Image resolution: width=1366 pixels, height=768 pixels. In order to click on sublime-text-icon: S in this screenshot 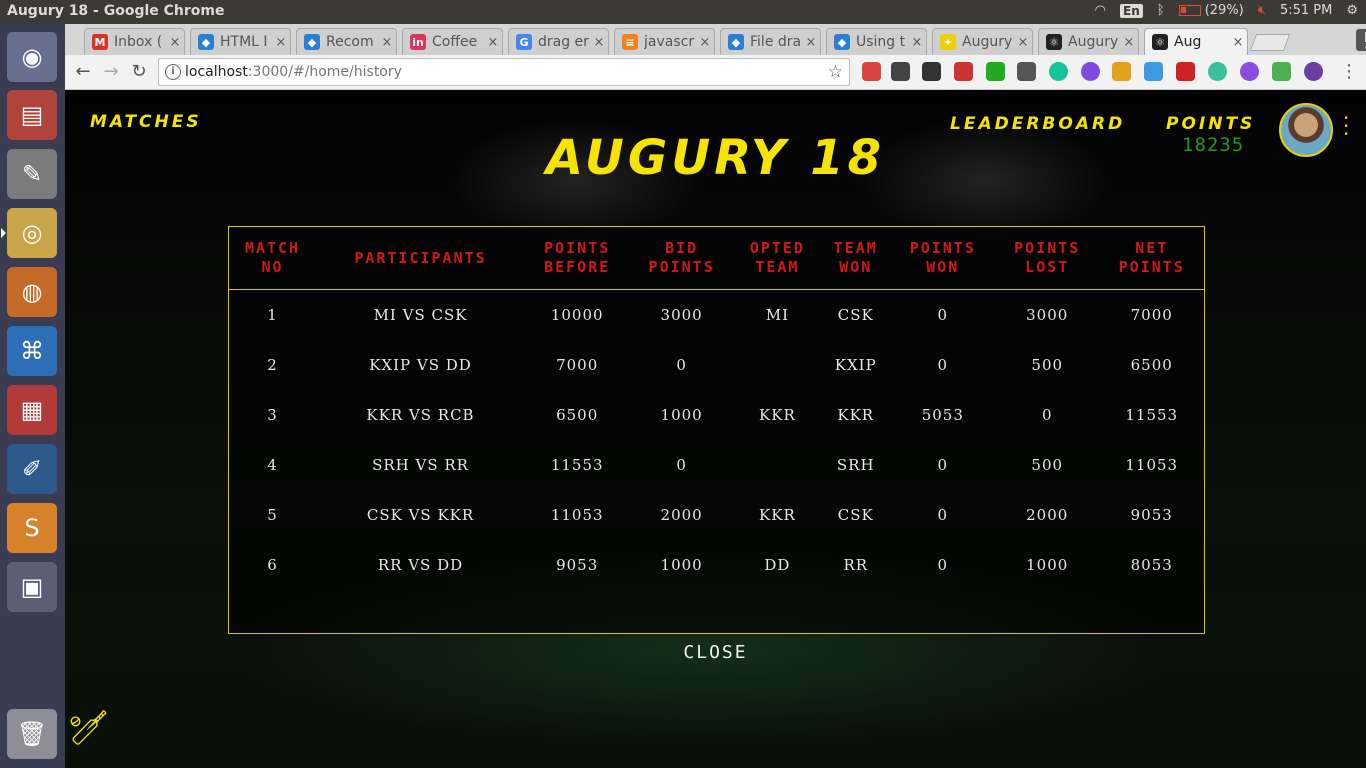, I will do `click(32, 528)`.